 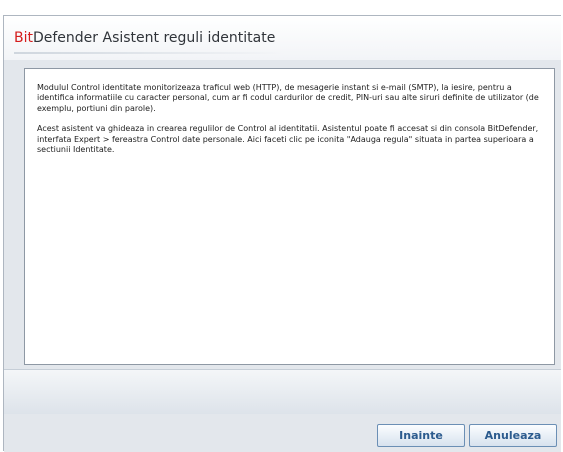 I want to click on title-text: Defender Asistent reguli identitate, so click(x=154, y=38).